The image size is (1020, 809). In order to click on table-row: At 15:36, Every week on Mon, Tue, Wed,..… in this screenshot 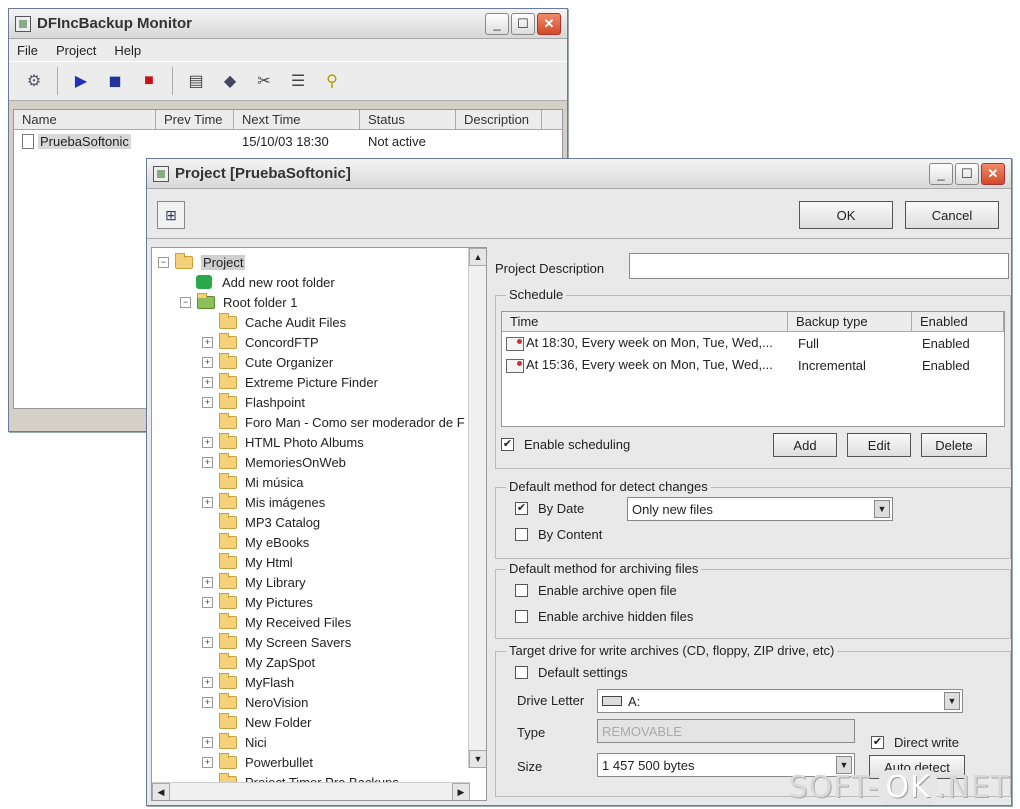, I will do `click(753, 365)`.